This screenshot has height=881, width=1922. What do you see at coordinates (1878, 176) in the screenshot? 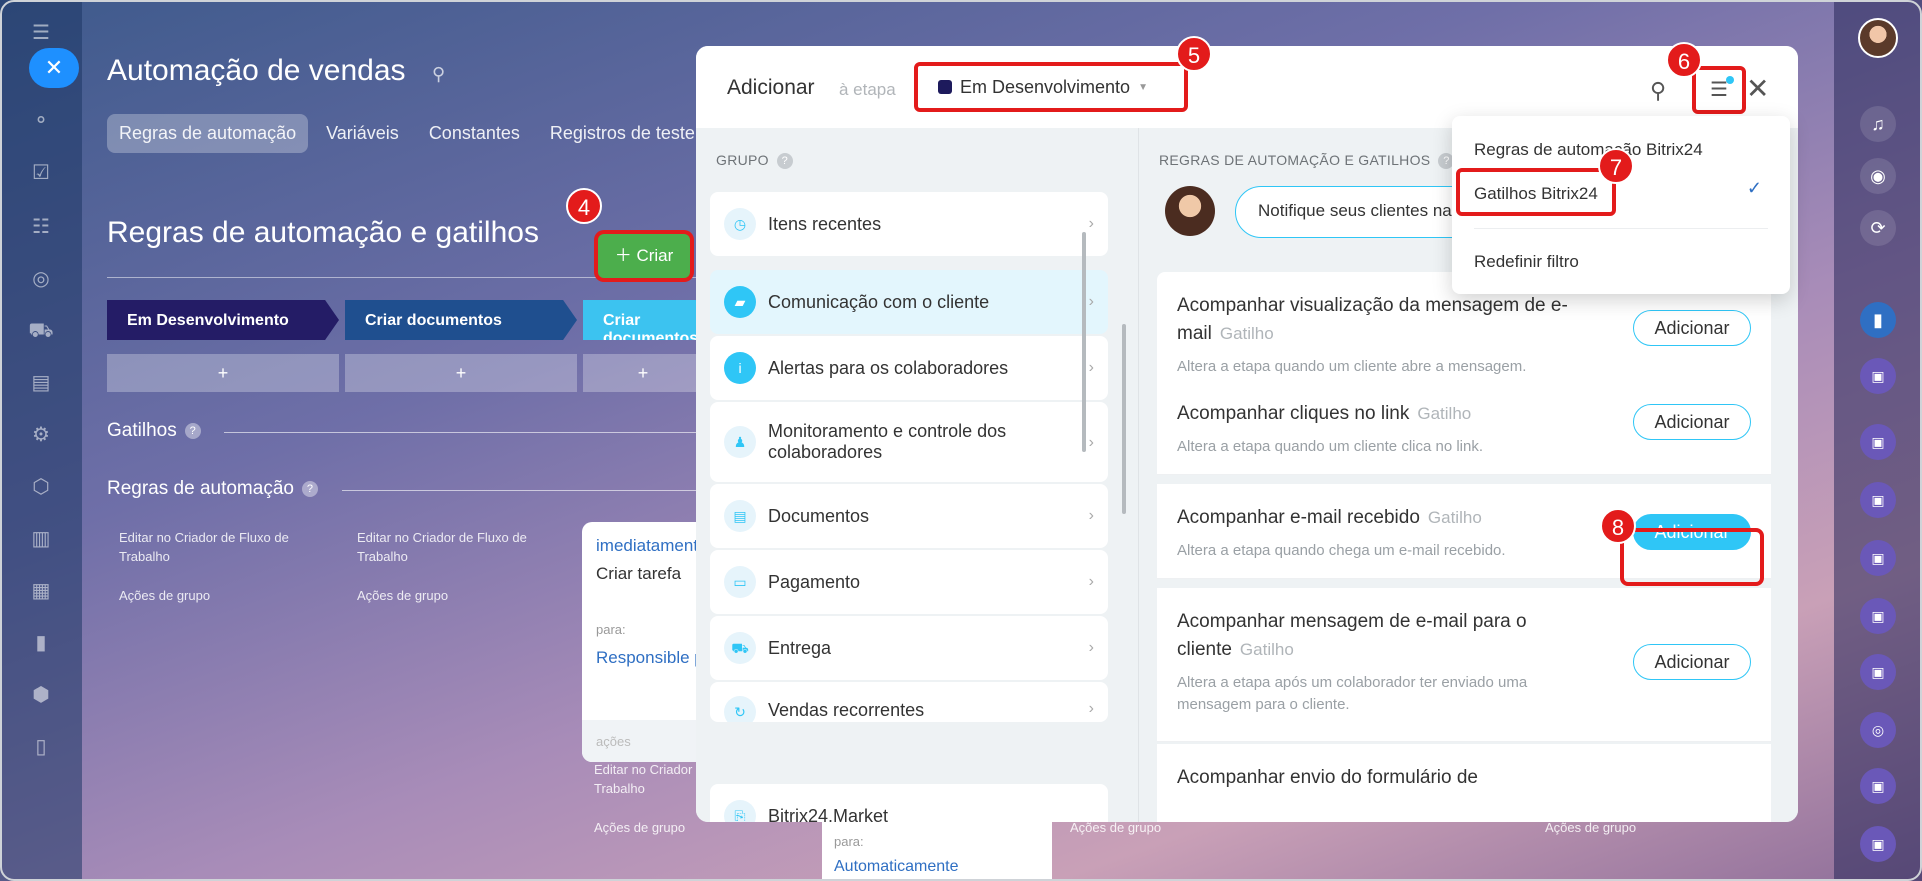
I see `radar-icon: ◉` at bounding box center [1878, 176].